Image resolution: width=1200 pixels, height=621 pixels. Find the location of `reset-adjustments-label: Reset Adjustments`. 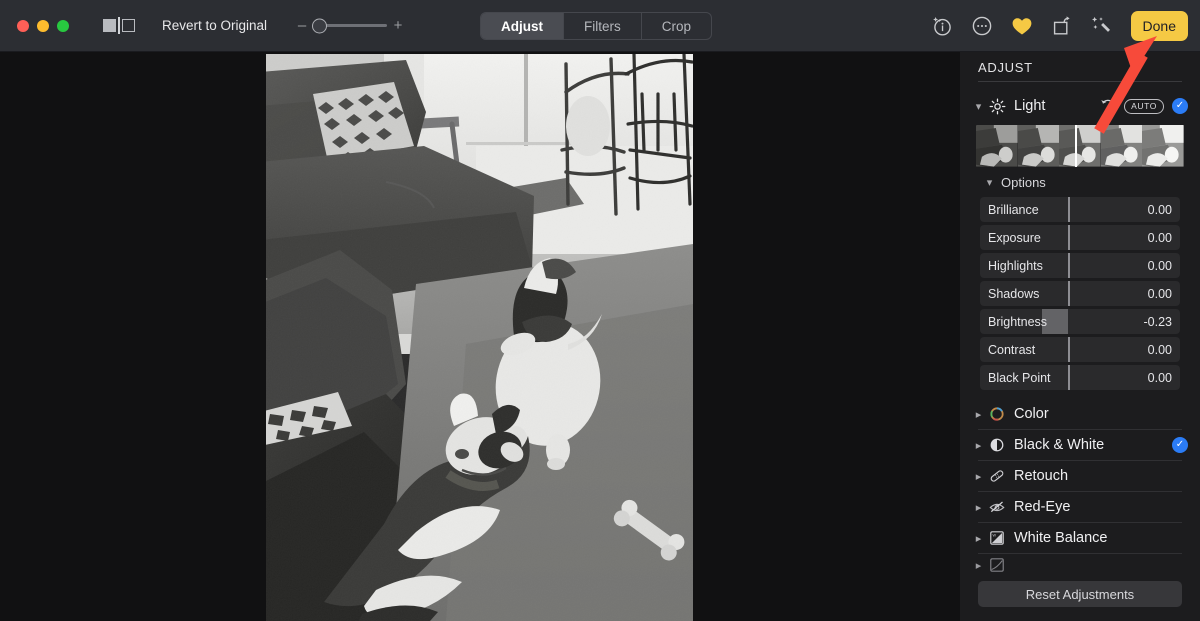

reset-adjustments-label: Reset Adjustments is located at coordinates (1080, 594).